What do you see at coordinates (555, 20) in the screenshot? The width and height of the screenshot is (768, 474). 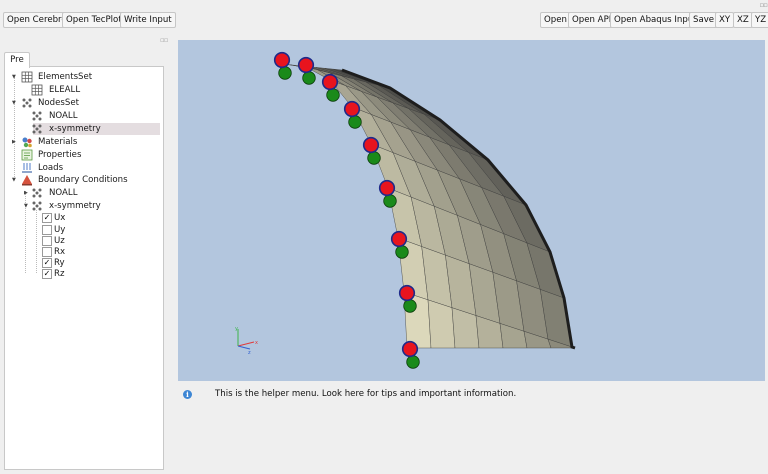 I see `open-button: Open` at bounding box center [555, 20].